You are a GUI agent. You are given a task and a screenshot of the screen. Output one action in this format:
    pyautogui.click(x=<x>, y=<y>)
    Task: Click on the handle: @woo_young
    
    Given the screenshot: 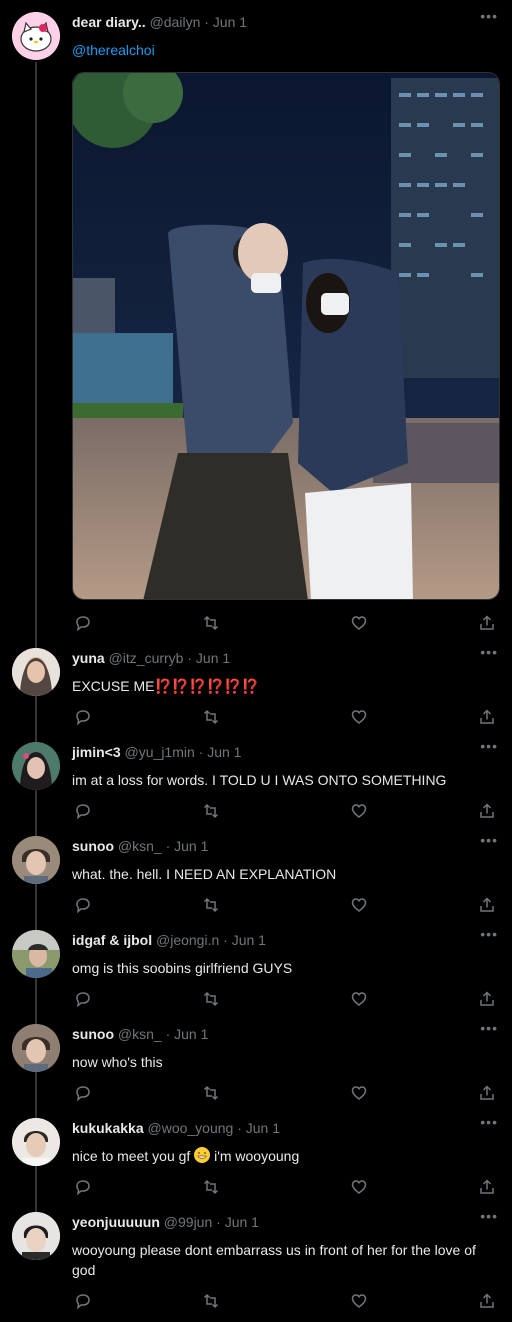 What is the action you would take?
    pyautogui.click(x=191, y=1128)
    